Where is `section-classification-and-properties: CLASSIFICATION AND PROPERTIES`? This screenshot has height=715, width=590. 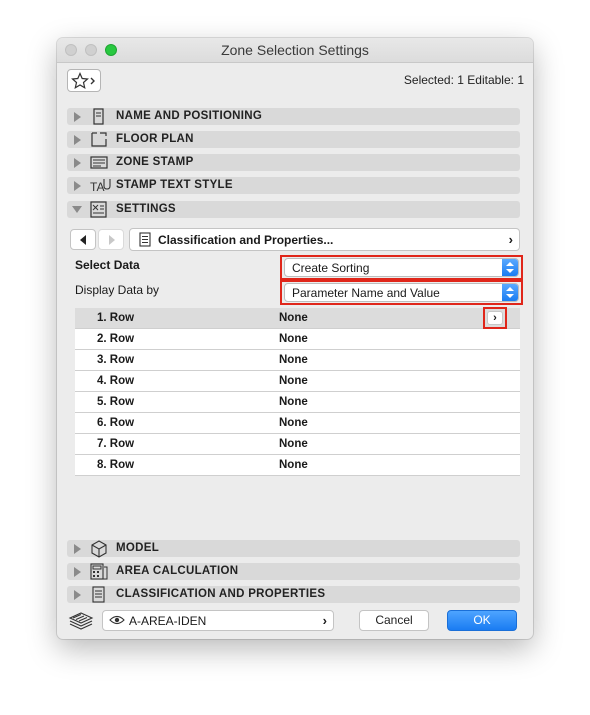
section-classification-and-properties: CLASSIFICATION AND PROPERTIES is located at coordinates (293, 594).